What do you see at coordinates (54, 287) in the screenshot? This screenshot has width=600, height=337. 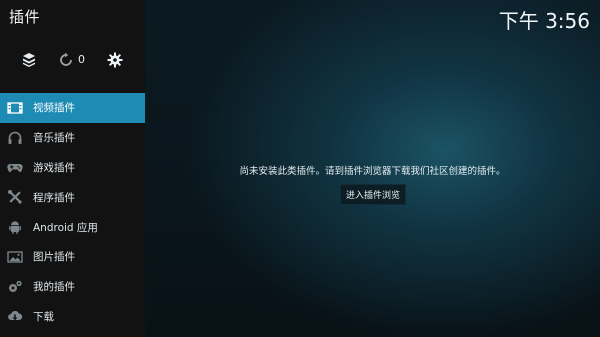 I see `menu-item-label: 我的插件` at bounding box center [54, 287].